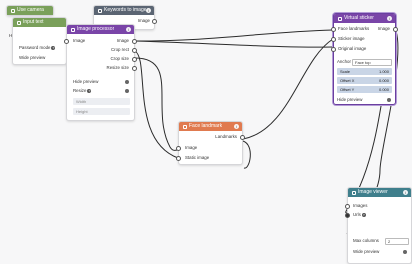 Image resolution: width=412 pixels, height=264 pixels. What do you see at coordinates (19, 22) in the screenshot?
I see `text-icon` at bounding box center [19, 22].